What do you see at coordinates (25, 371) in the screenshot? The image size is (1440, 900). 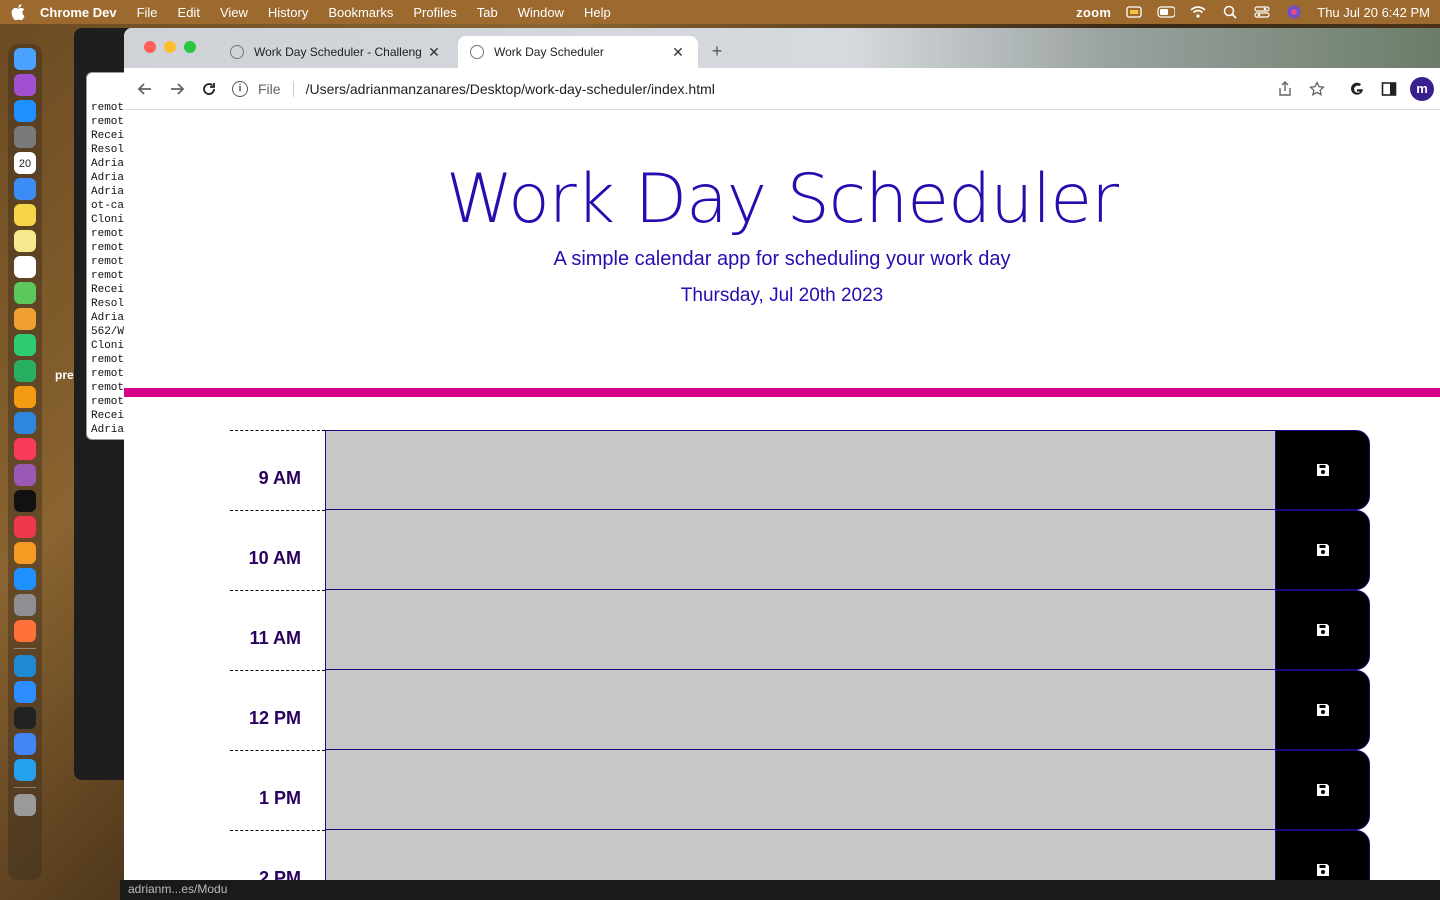 I see `numbers-icon` at bounding box center [25, 371].